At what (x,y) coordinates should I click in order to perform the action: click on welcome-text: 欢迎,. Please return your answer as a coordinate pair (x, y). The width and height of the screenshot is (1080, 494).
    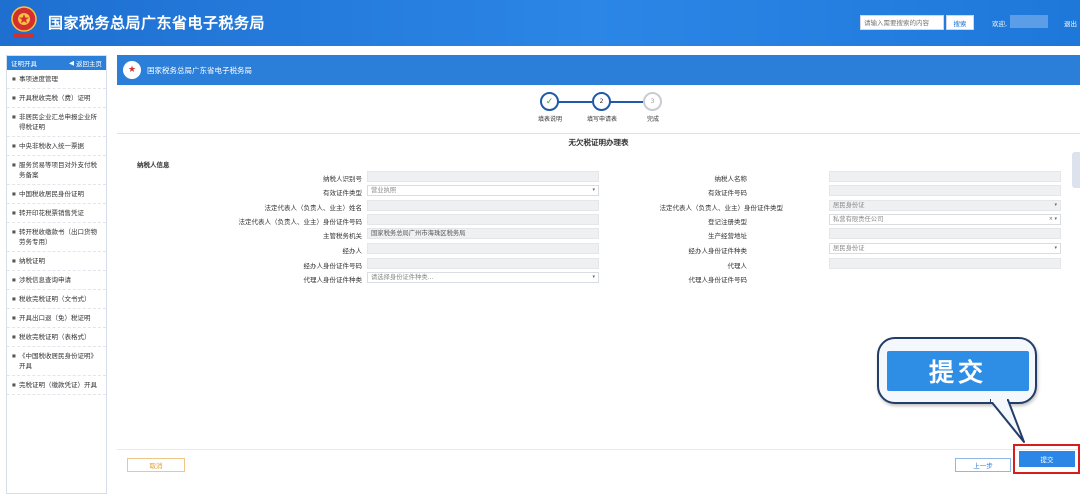
    Looking at the image, I should click on (1000, 24).